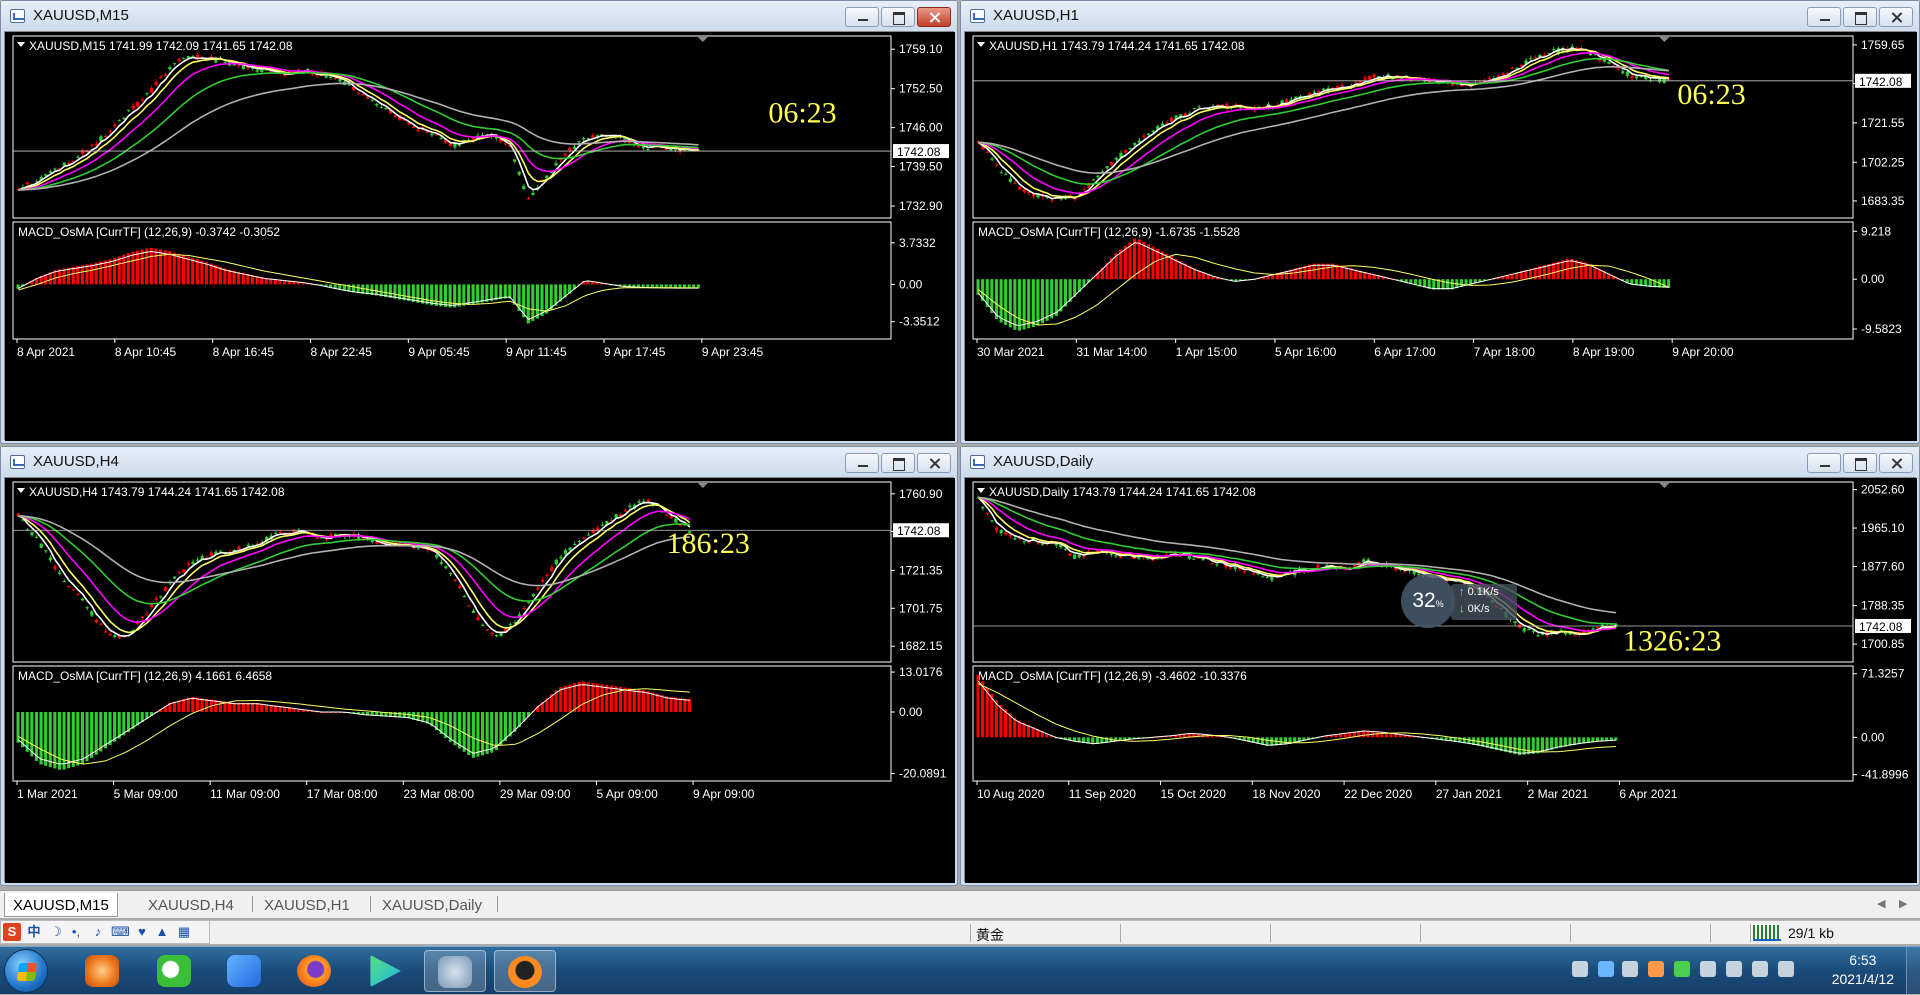 The width and height of the screenshot is (1920, 995). What do you see at coordinates (1903, 903) in the screenshot?
I see `tab-scroll-right-icon: ▶` at bounding box center [1903, 903].